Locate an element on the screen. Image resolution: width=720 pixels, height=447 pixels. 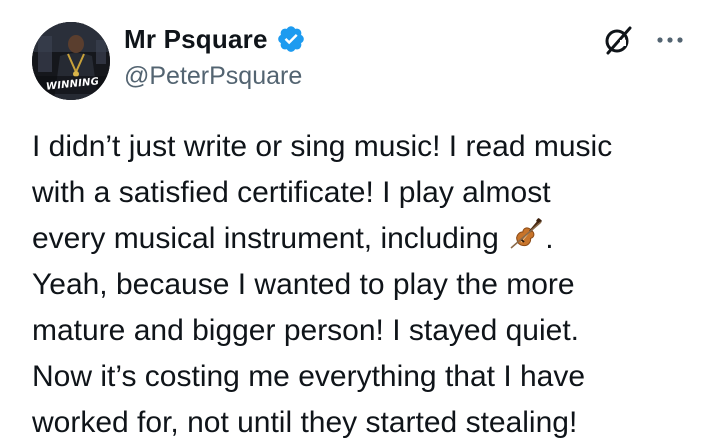
tweet-line-with-emoji: every musical instrument, including . is located at coordinates (367, 239).